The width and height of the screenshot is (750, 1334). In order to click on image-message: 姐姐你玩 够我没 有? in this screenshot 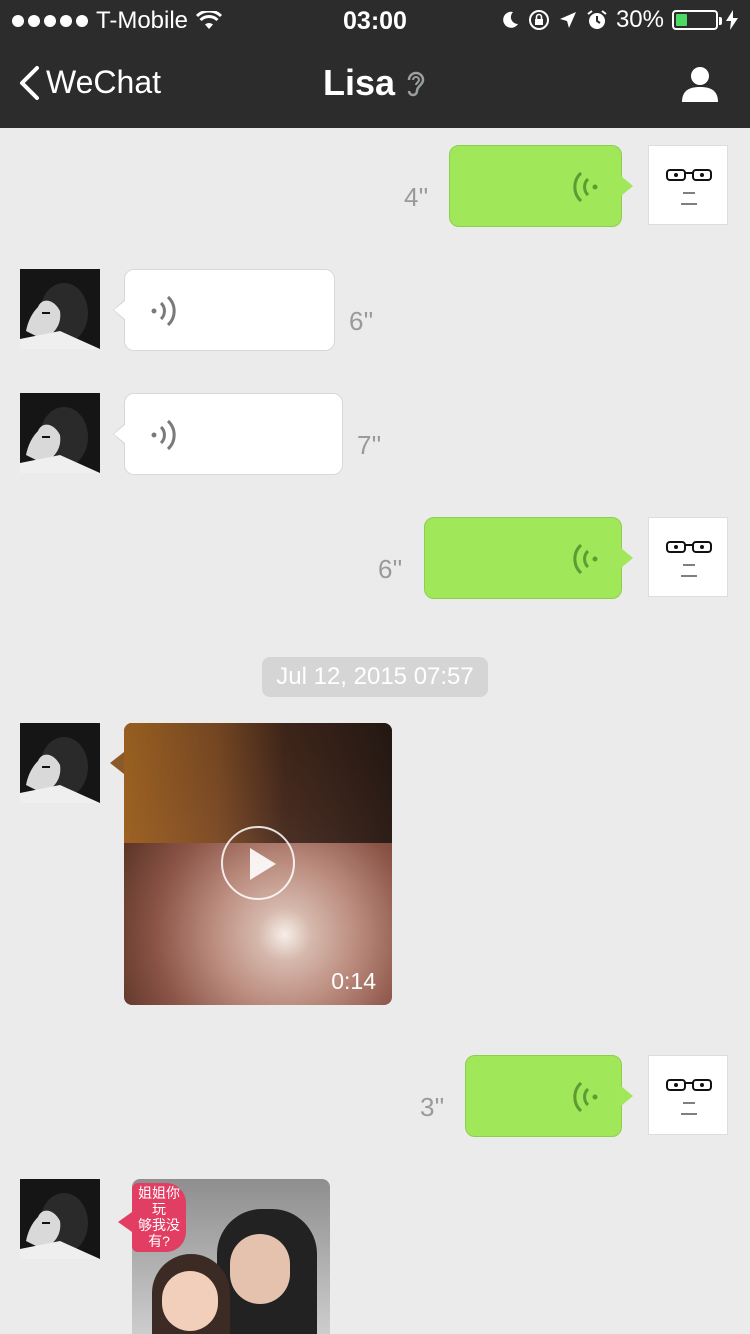, I will do `click(231, 1256)`.